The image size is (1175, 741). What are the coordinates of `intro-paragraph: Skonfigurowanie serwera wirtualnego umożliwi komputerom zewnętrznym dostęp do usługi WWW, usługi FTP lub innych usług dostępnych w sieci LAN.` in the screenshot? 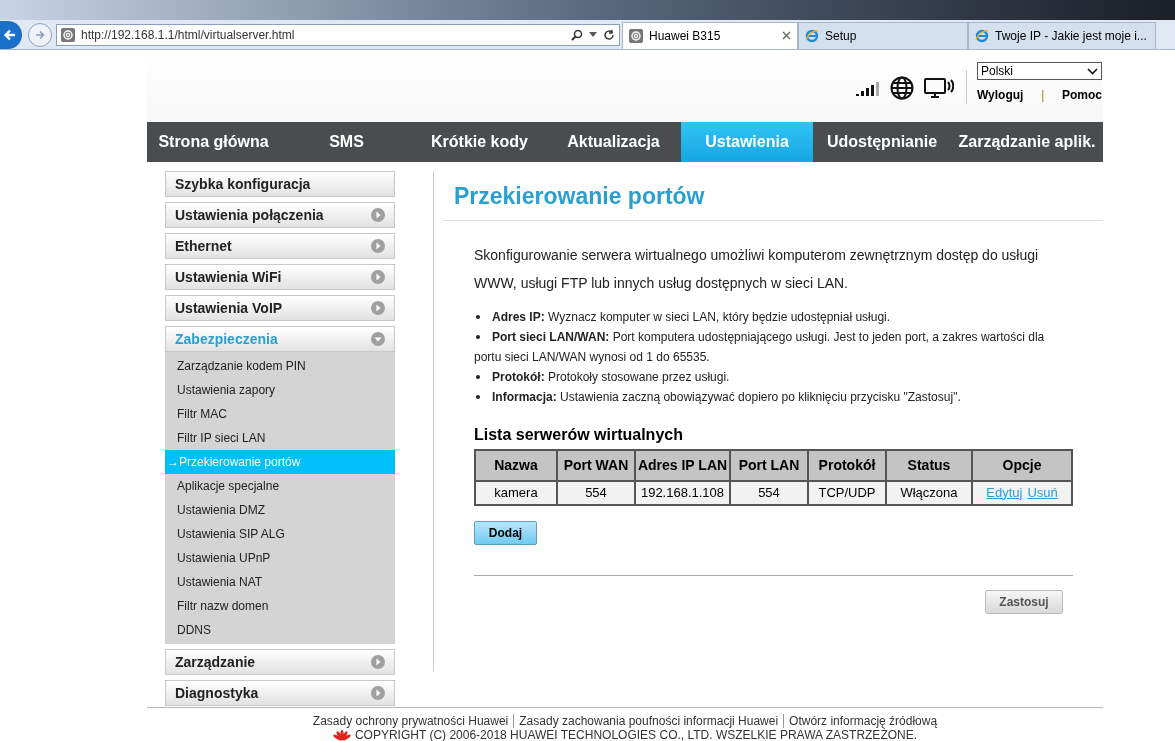 It's located at (757, 269).